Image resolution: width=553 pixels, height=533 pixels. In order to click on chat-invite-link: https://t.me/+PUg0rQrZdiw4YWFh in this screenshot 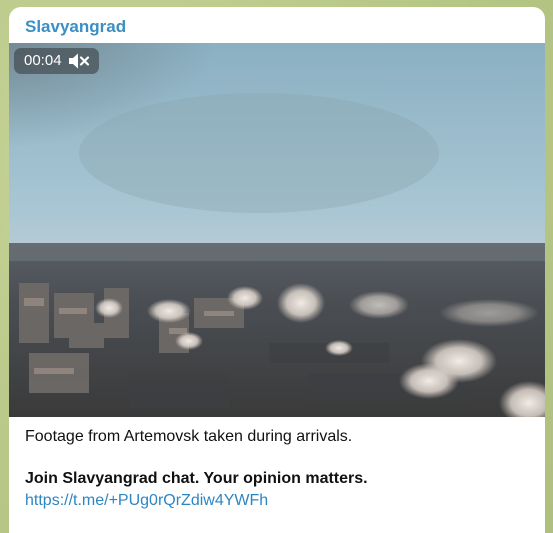, I will do `click(146, 500)`.